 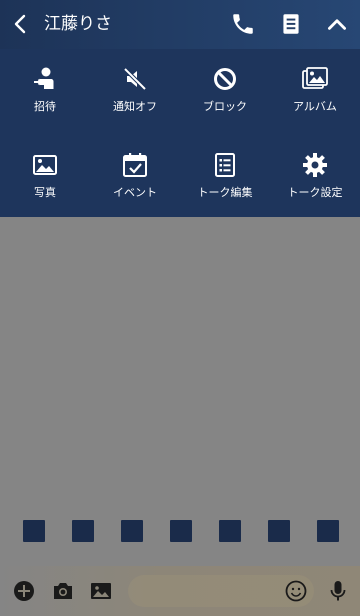 What do you see at coordinates (78, 24) in the screenshot?
I see `chat-title: 江藤りさ` at bounding box center [78, 24].